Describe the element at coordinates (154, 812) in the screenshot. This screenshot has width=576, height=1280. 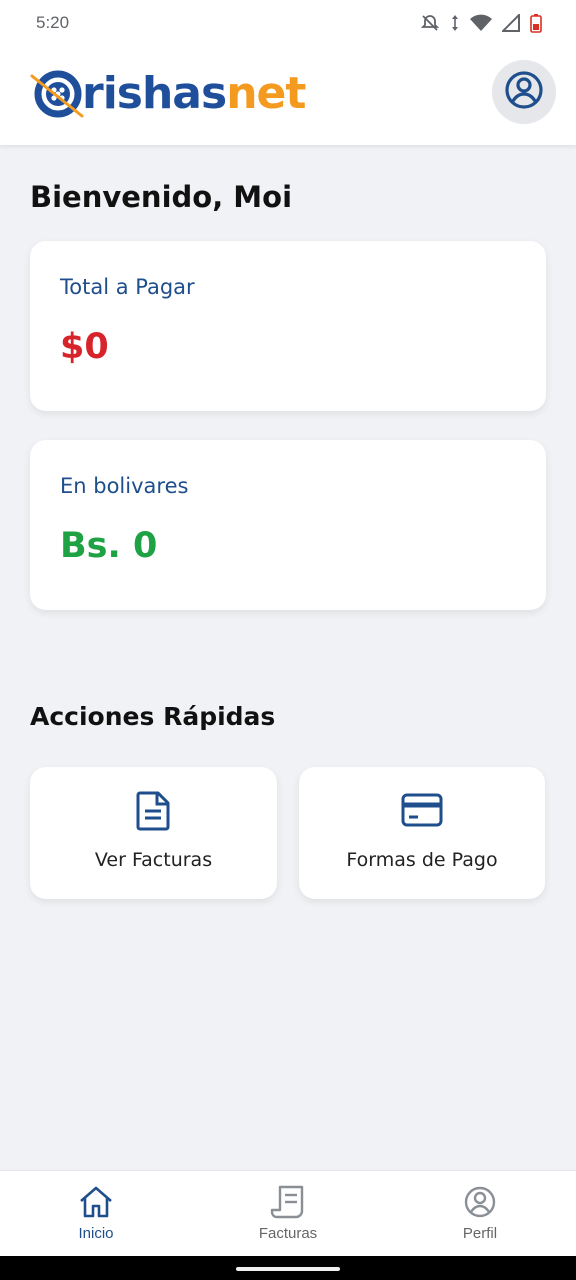
I see `document-icon` at that location.